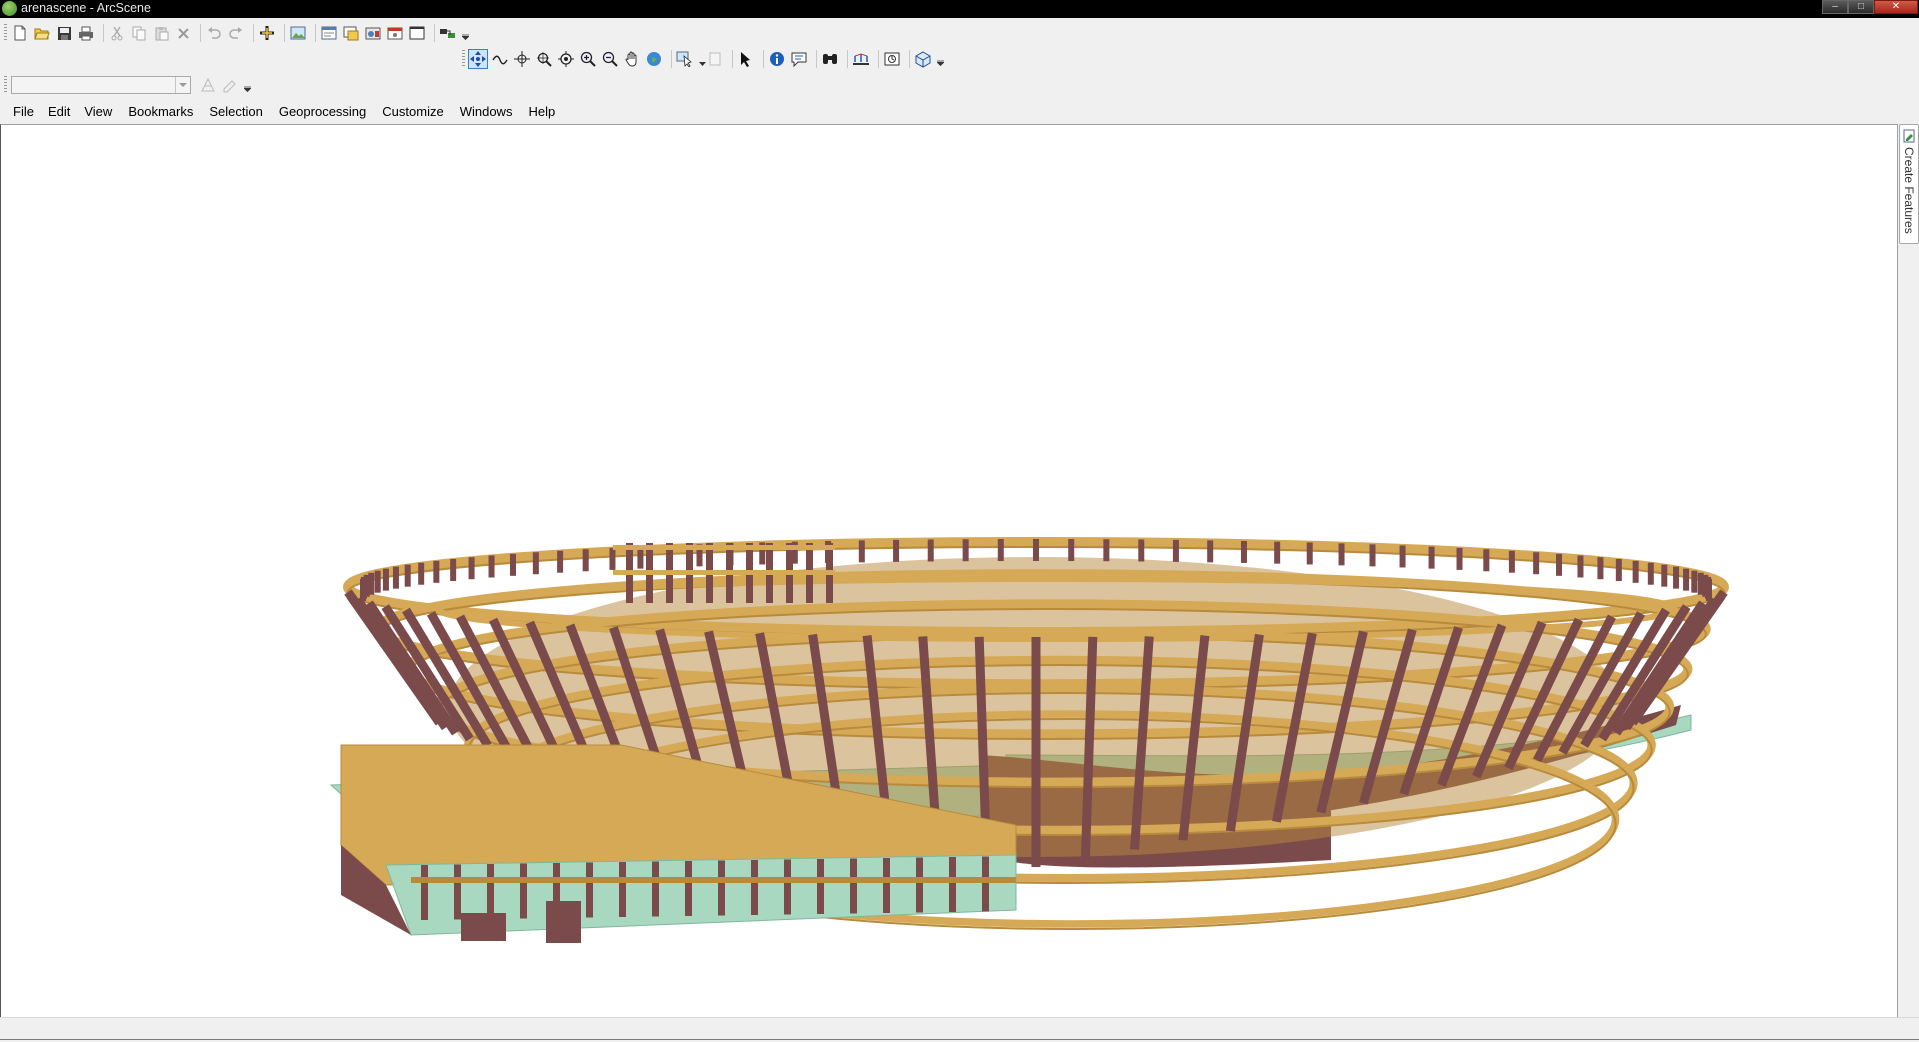 This screenshot has height=1042, width=1919. I want to click on tools-toolbar, so click(703, 59).